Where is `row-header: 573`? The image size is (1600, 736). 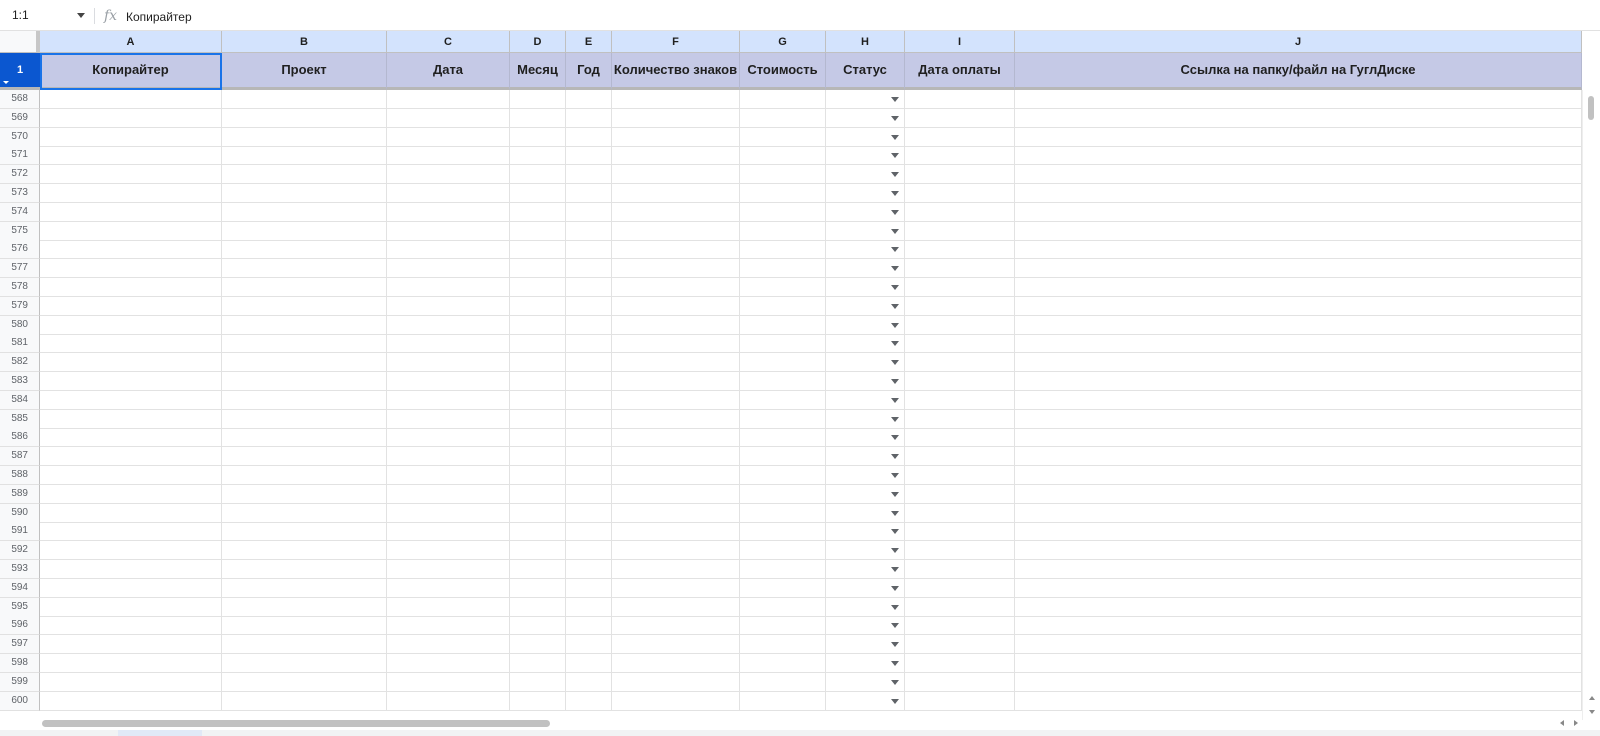
row-header: 573 is located at coordinates (20, 193).